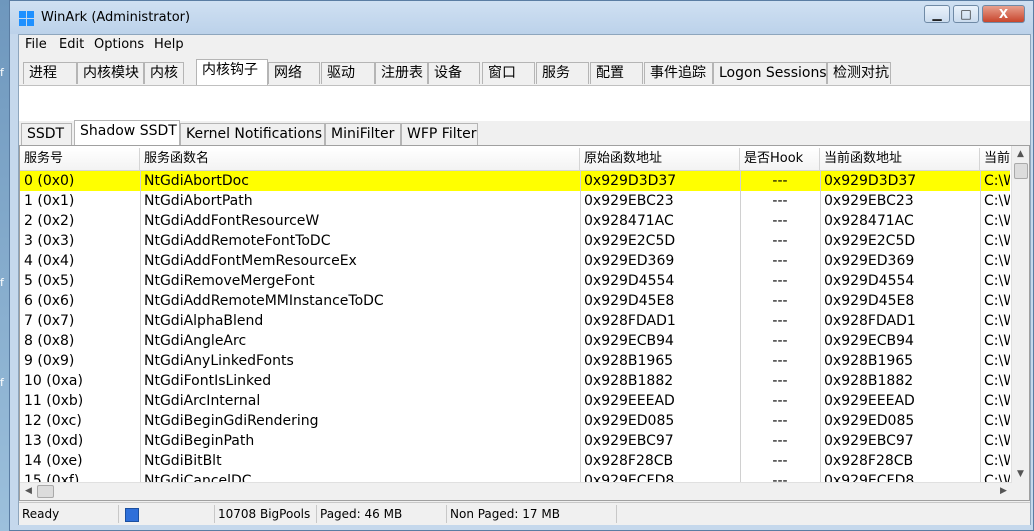  I want to click on column-header-original-address: 原始函数地址, so click(660, 159).